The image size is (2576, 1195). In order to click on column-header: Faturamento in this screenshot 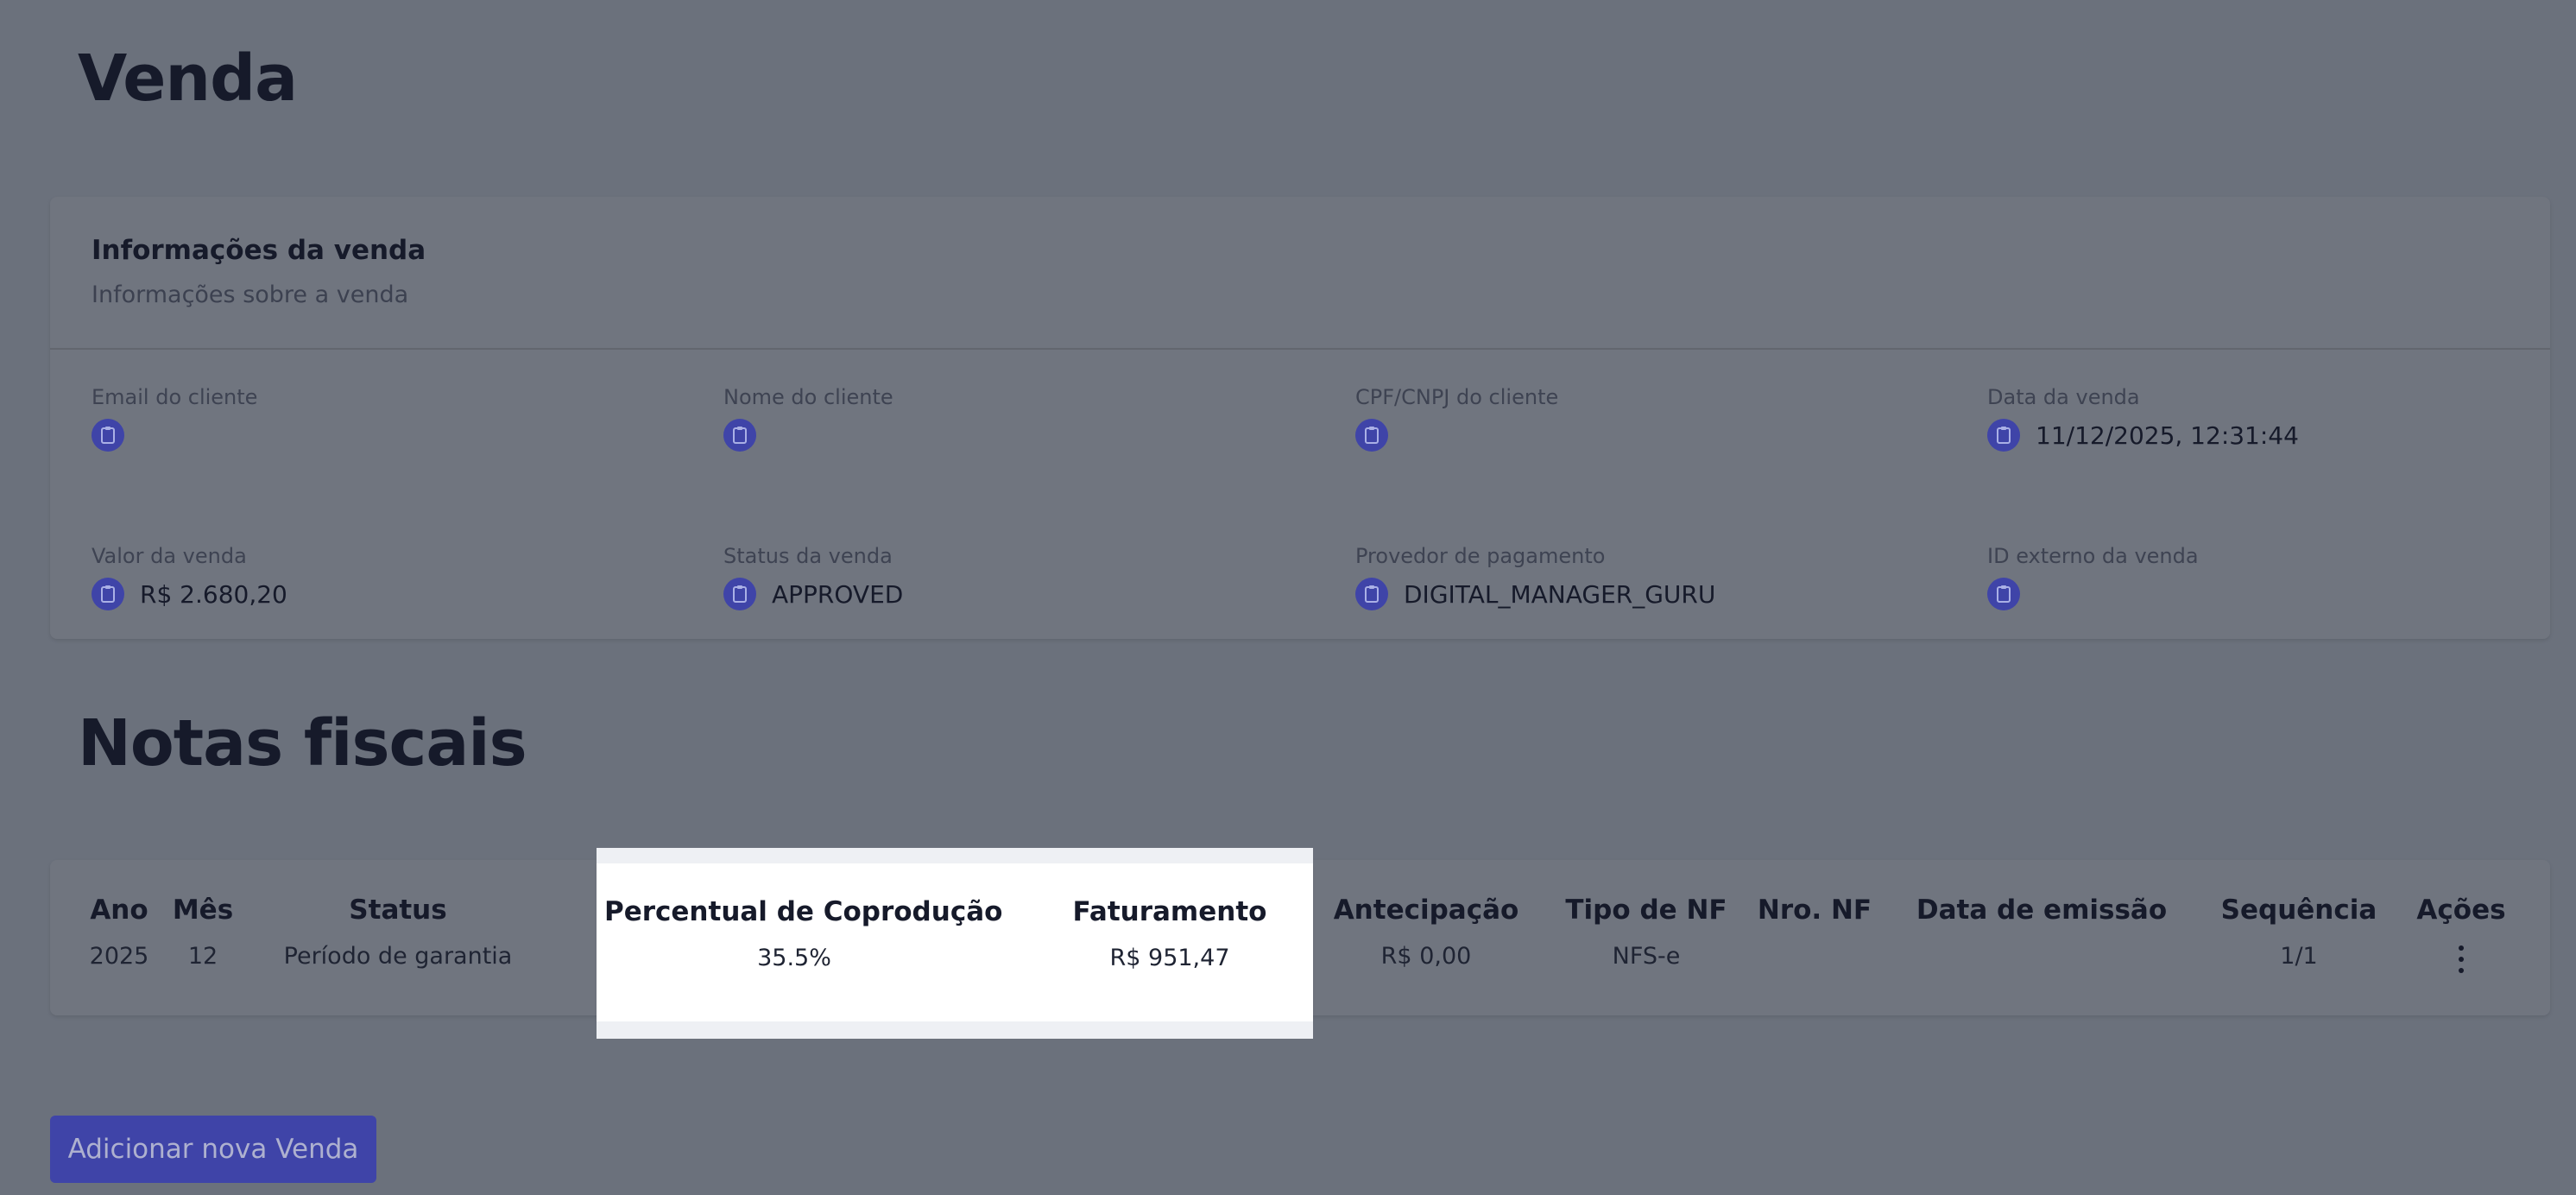, I will do `click(1170, 911)`.